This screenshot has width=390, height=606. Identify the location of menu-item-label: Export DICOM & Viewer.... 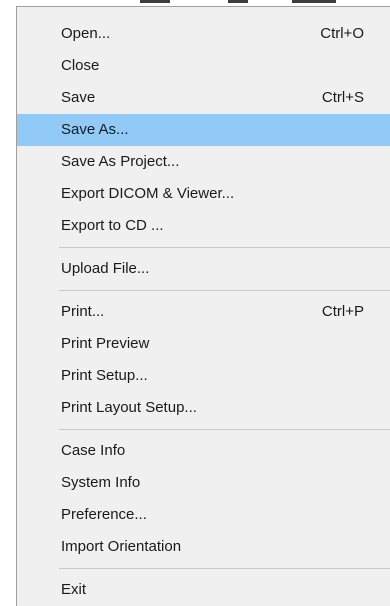
(148, 193).